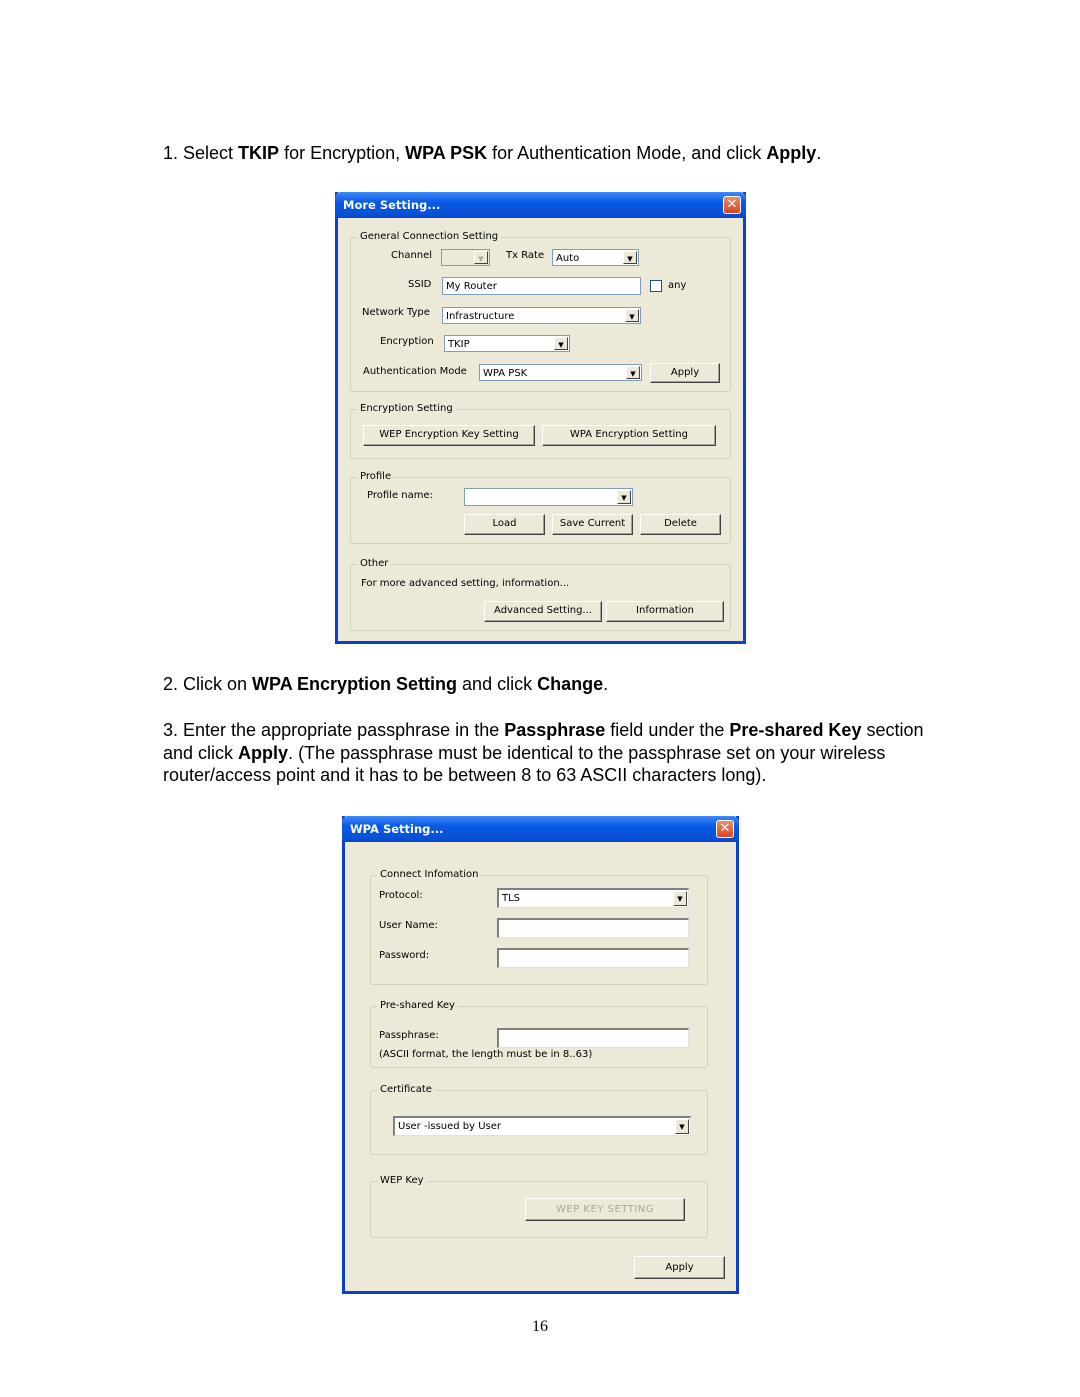 The image size is (1080, 1397). What do you see at coordinates (459, 344) in the screenshot?
I see `select-value: TKIP` at bounding box center [459, 344].